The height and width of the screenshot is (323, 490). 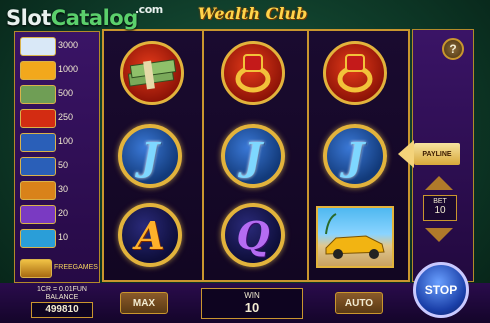 I want to click on game-title: Wealth Club, so click(x=252, y=13).